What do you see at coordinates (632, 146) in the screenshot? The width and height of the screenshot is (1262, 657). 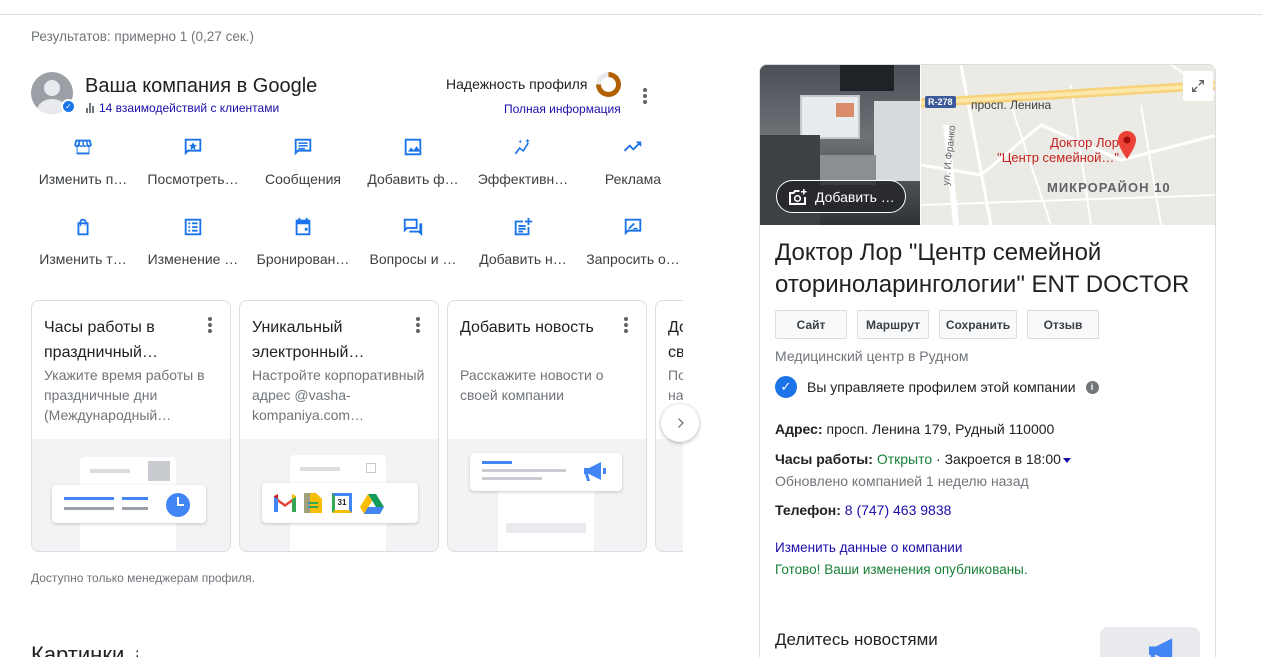 I see `trending-up-icon` at bounding box center [632, 146].